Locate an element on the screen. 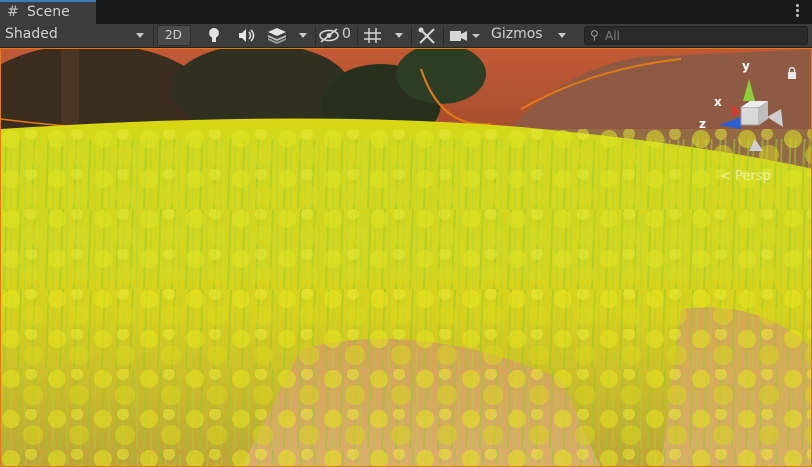  camera-settings-button is located at coordinates (465, 35).